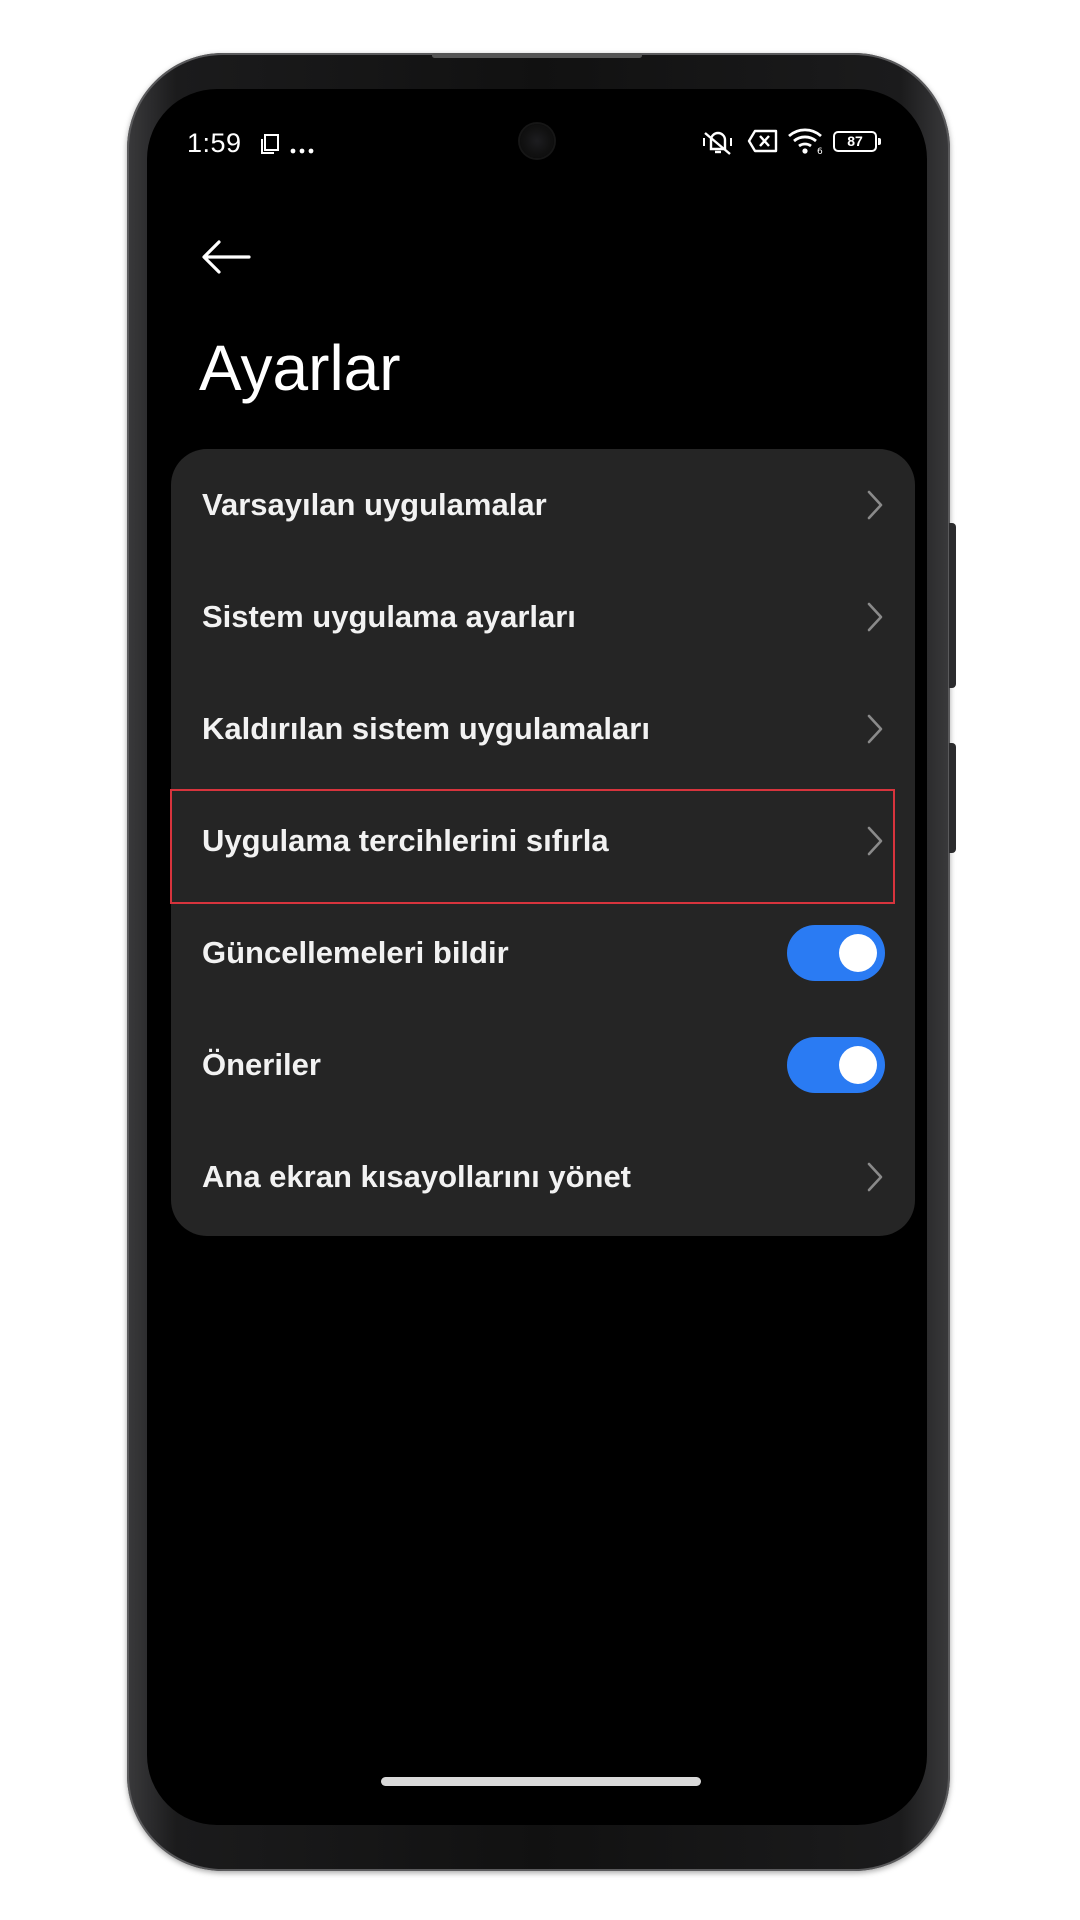  What do you see at coordinates (763, 143) in the screenshot?
I see `sim-off-icon` at bounding box center [763, 143].